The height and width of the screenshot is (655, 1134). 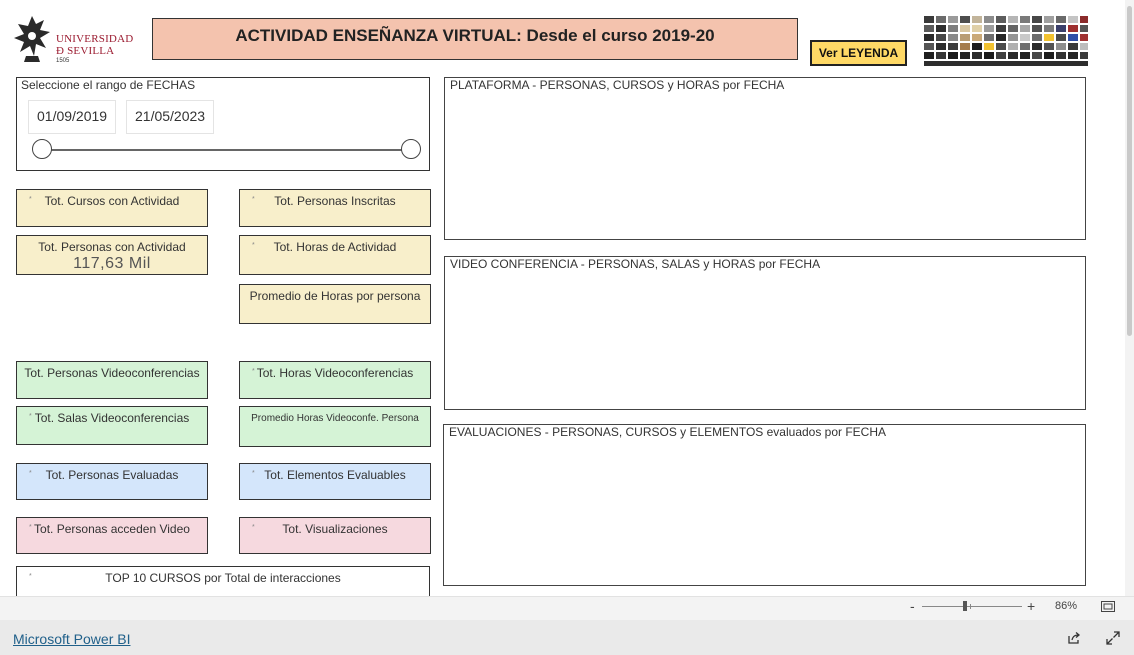 I want to click on card-label: Tot. Personas Inscritas, so click(x=335, y=201).